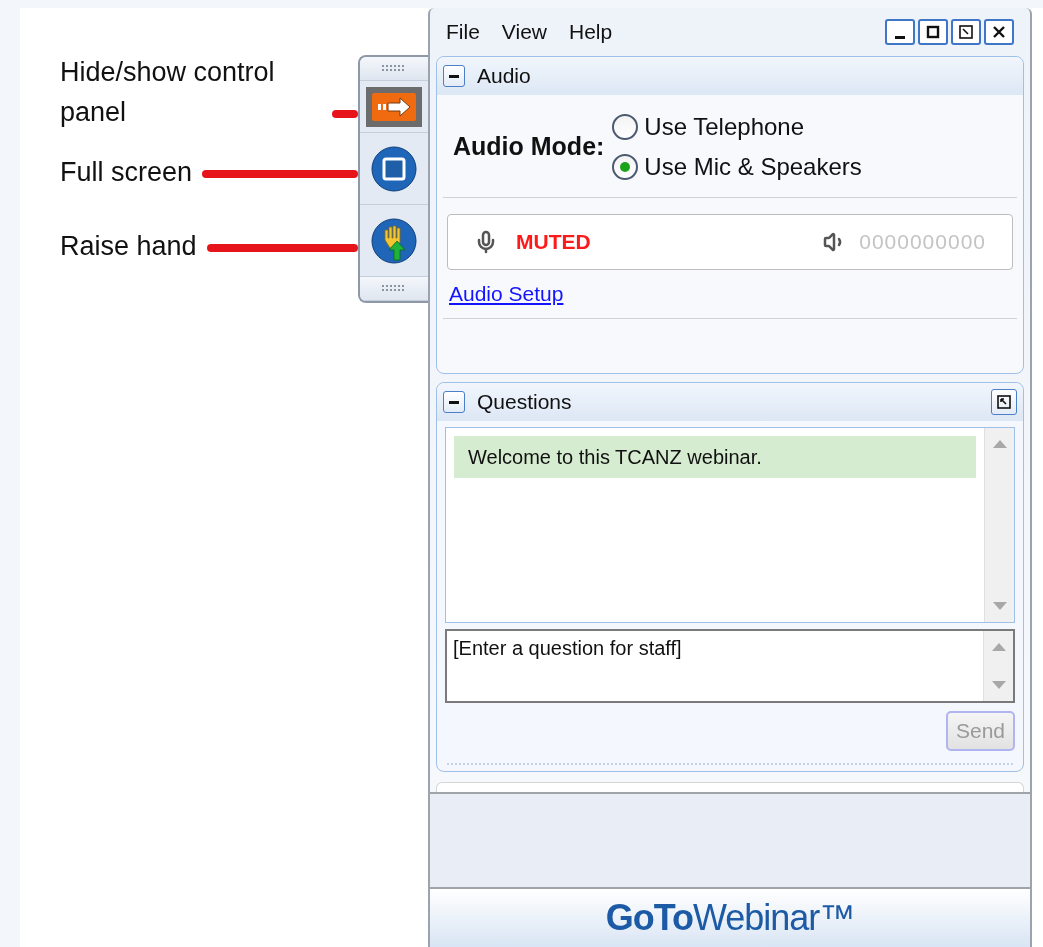  I want to click on audio-mode-label: Audio Mode:, so click(529, 147).